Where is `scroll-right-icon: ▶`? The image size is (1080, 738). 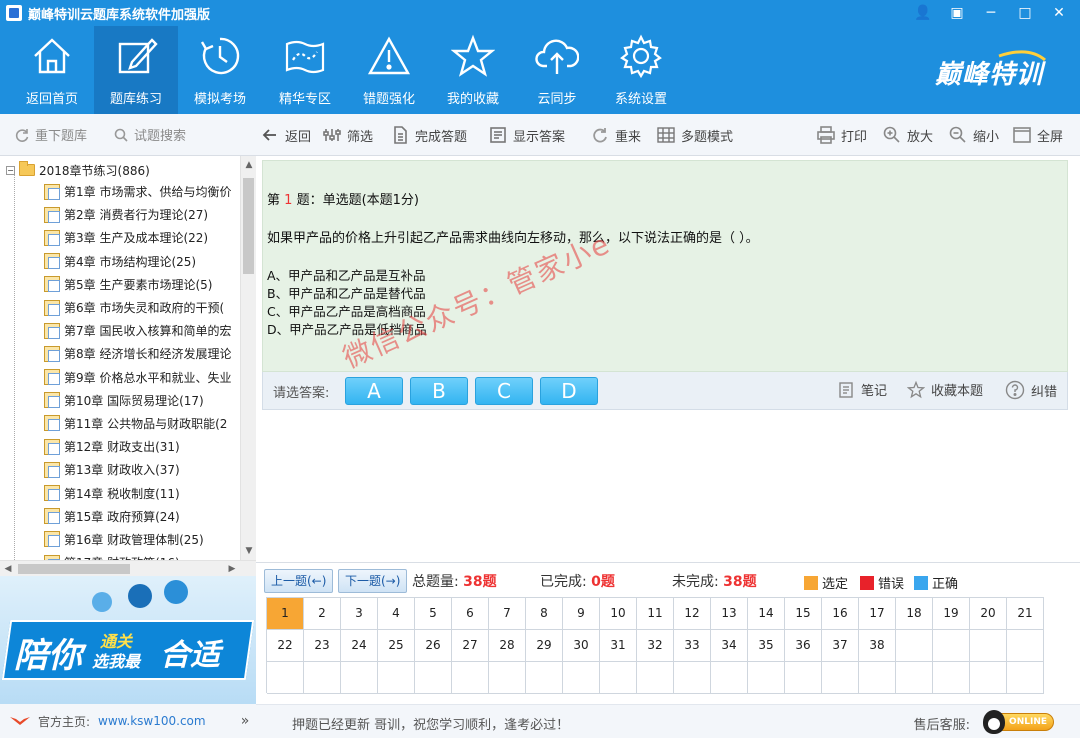
scroll-right-icon: ▶ is located at coordinates (232, 569).